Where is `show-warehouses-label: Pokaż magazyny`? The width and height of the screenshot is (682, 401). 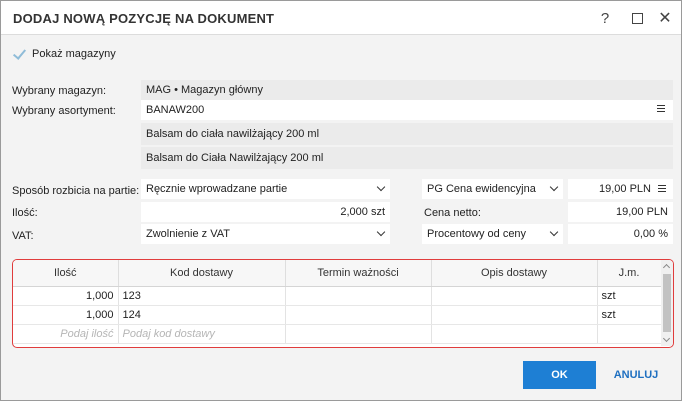 show-warehouses-label: Pokaż magazyny is located at coordinates (74, 54).